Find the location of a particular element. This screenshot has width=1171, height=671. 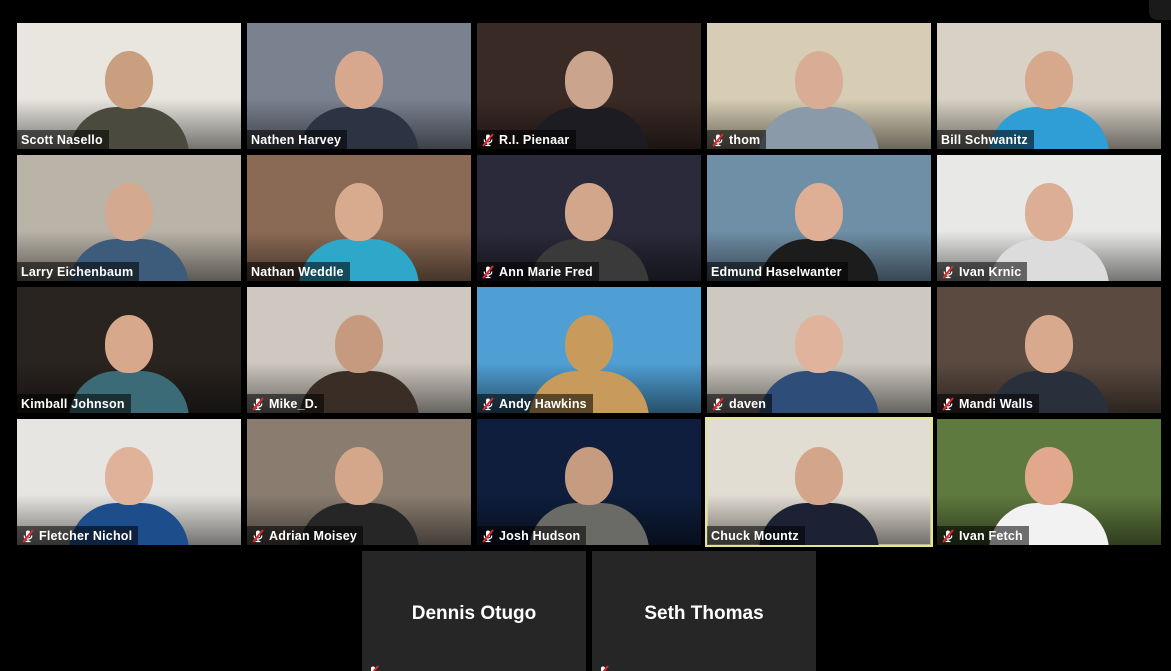

participant-nameplate: Scott Nasello is located at coordinates (63, 139).